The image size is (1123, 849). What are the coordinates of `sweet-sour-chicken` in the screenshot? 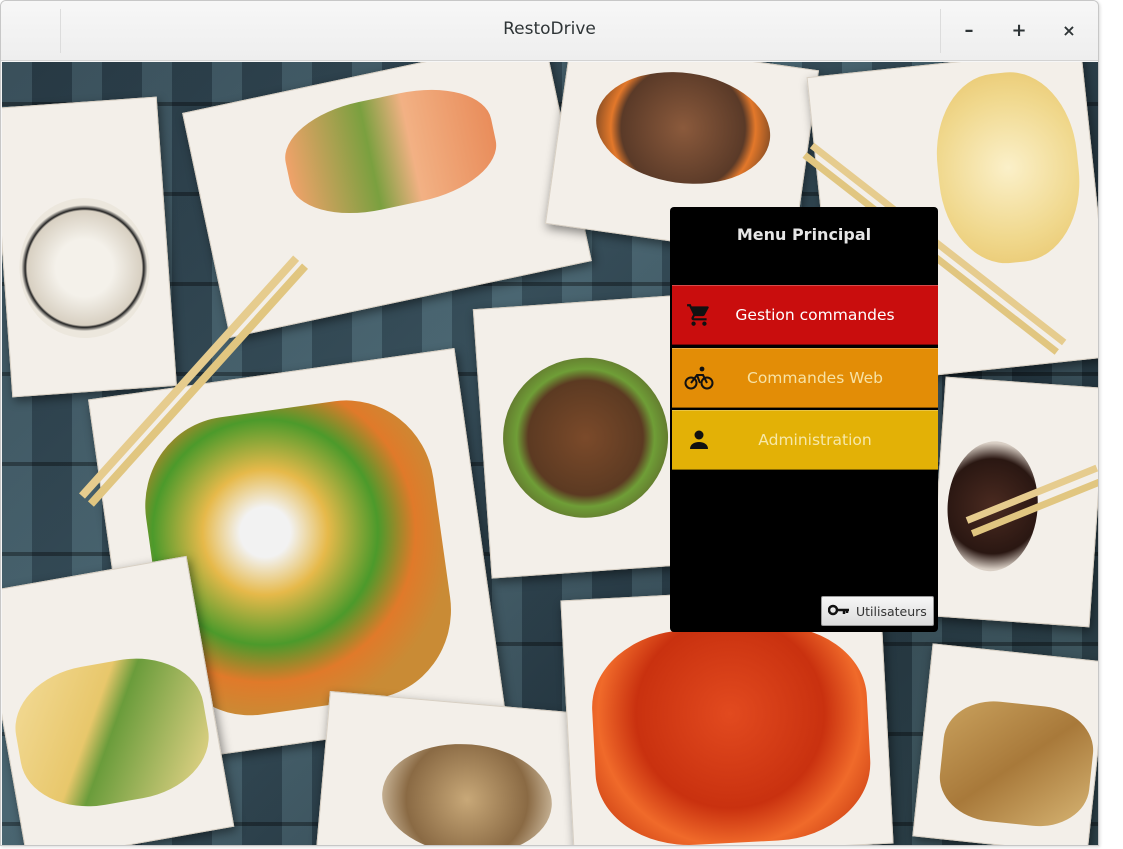 It's located at (731, 732).